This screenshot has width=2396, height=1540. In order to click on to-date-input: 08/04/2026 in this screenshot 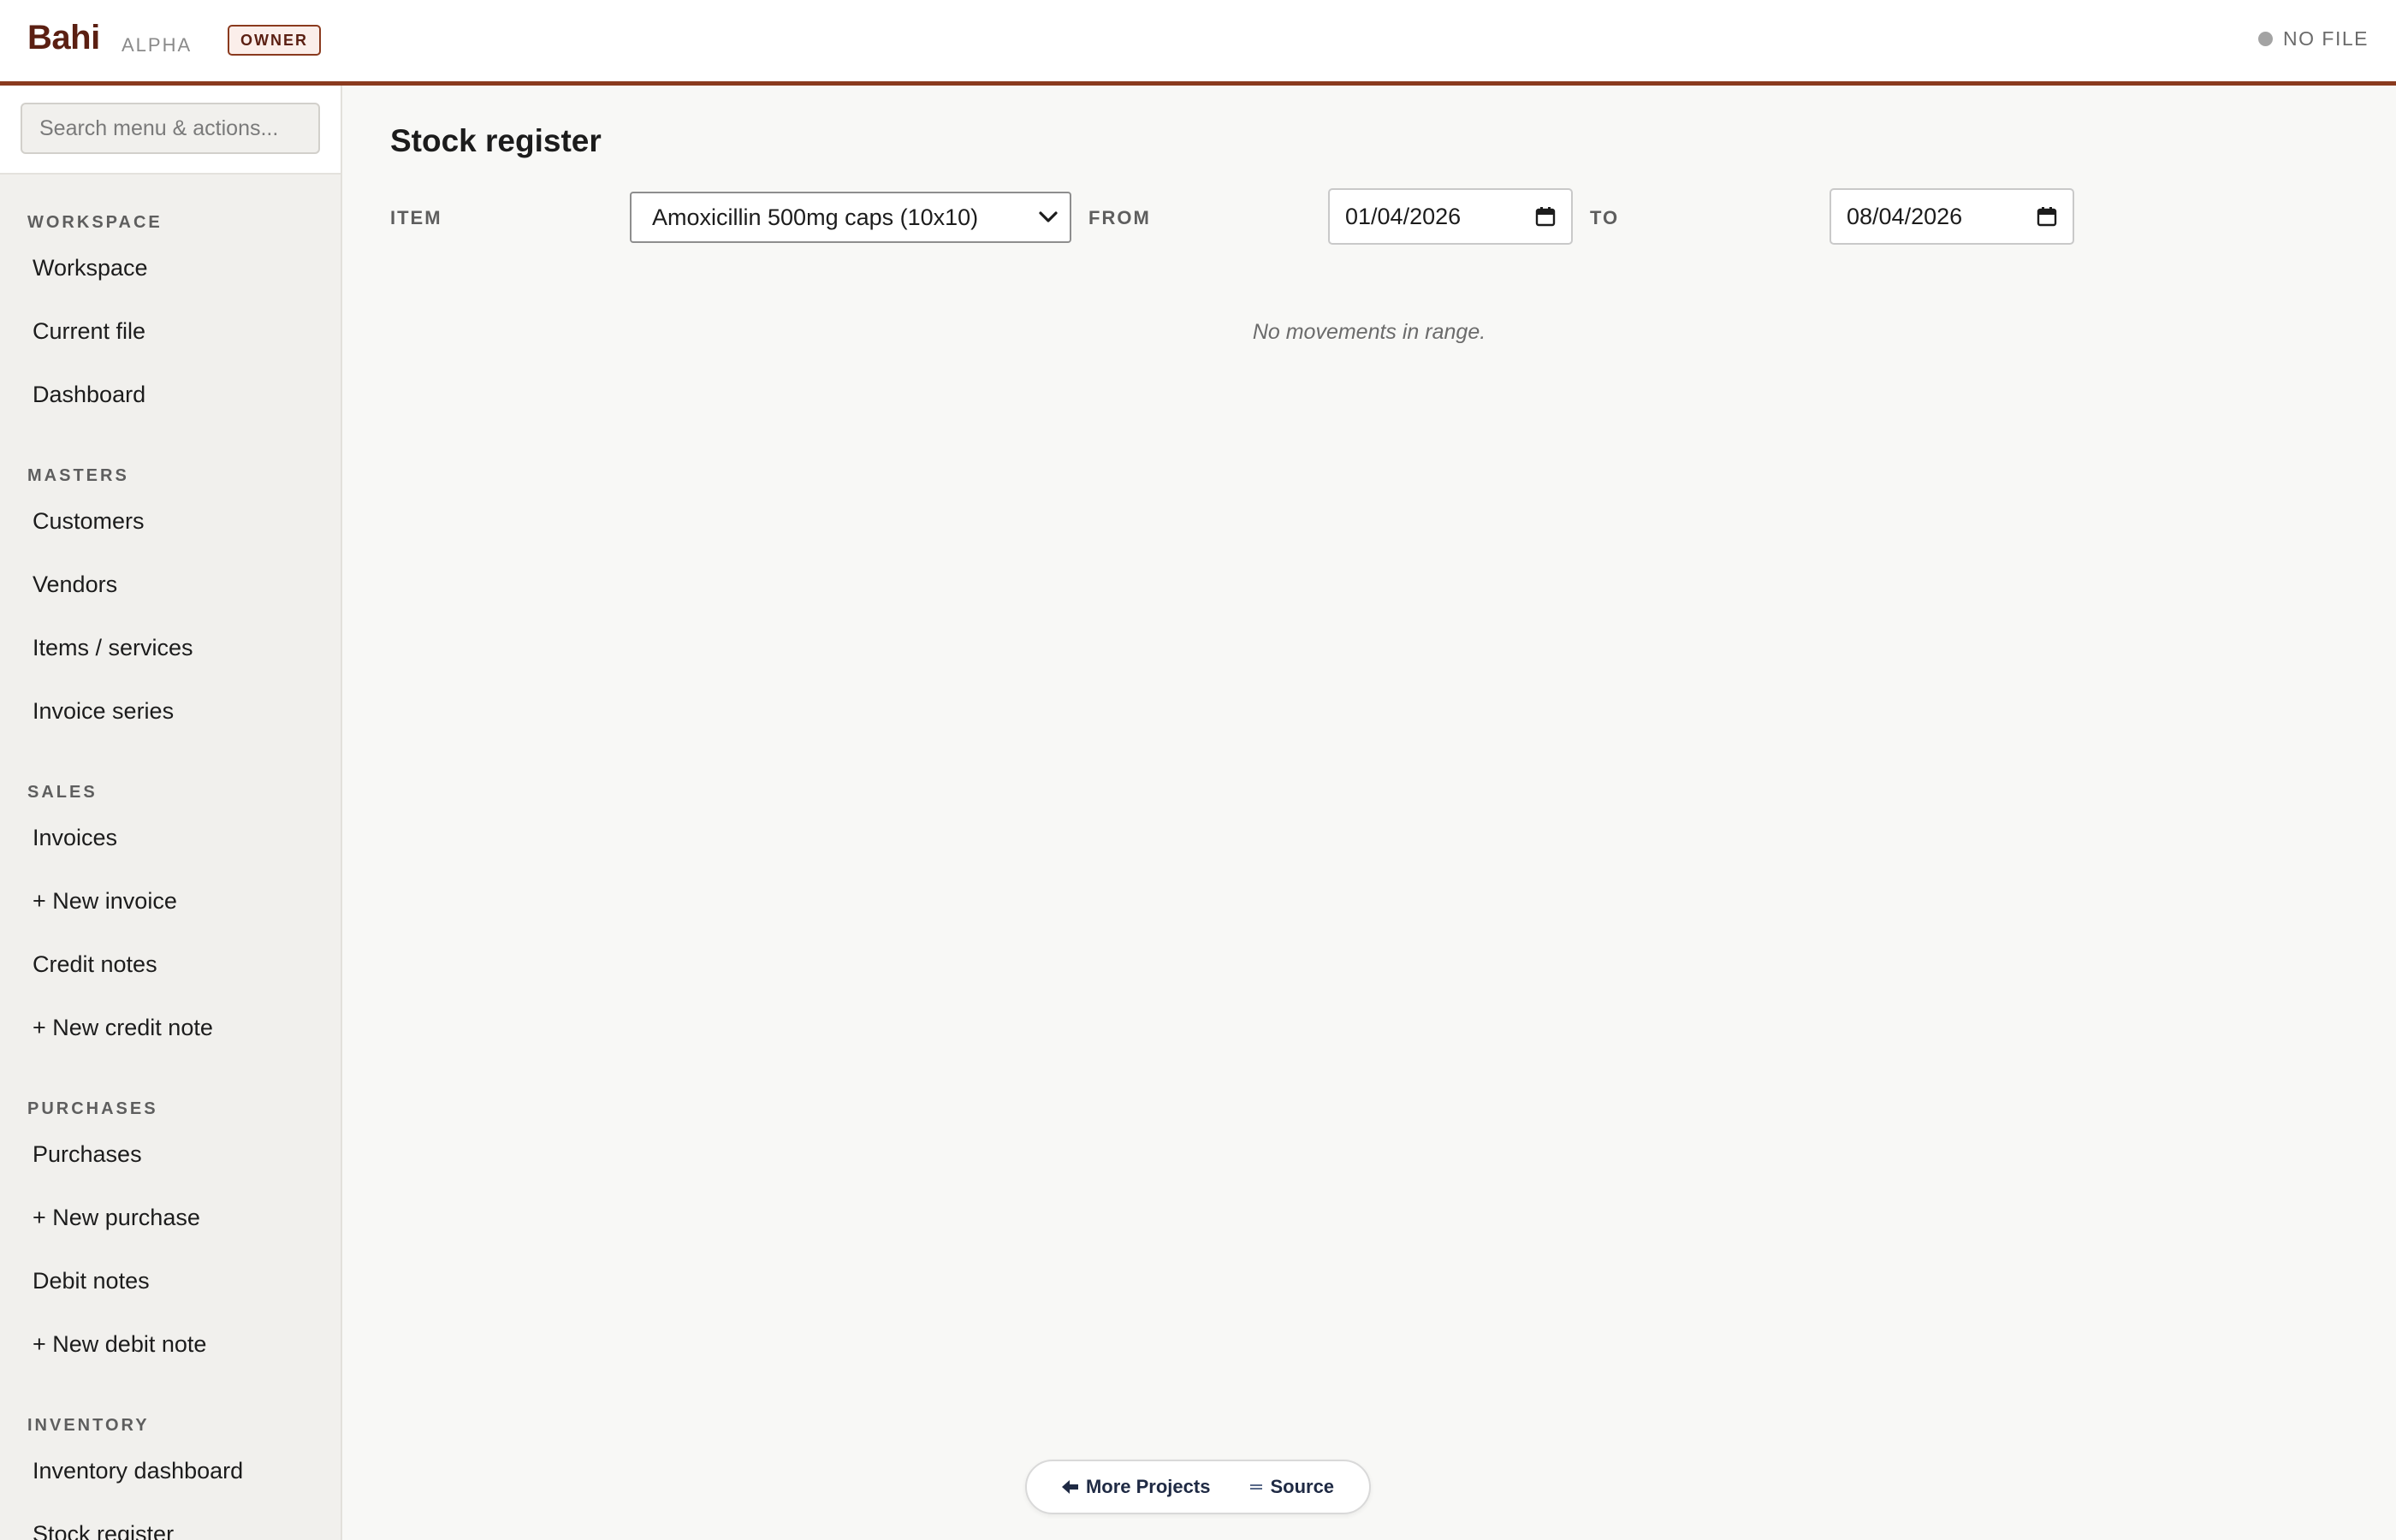, I will do `click(1952, 216)`.